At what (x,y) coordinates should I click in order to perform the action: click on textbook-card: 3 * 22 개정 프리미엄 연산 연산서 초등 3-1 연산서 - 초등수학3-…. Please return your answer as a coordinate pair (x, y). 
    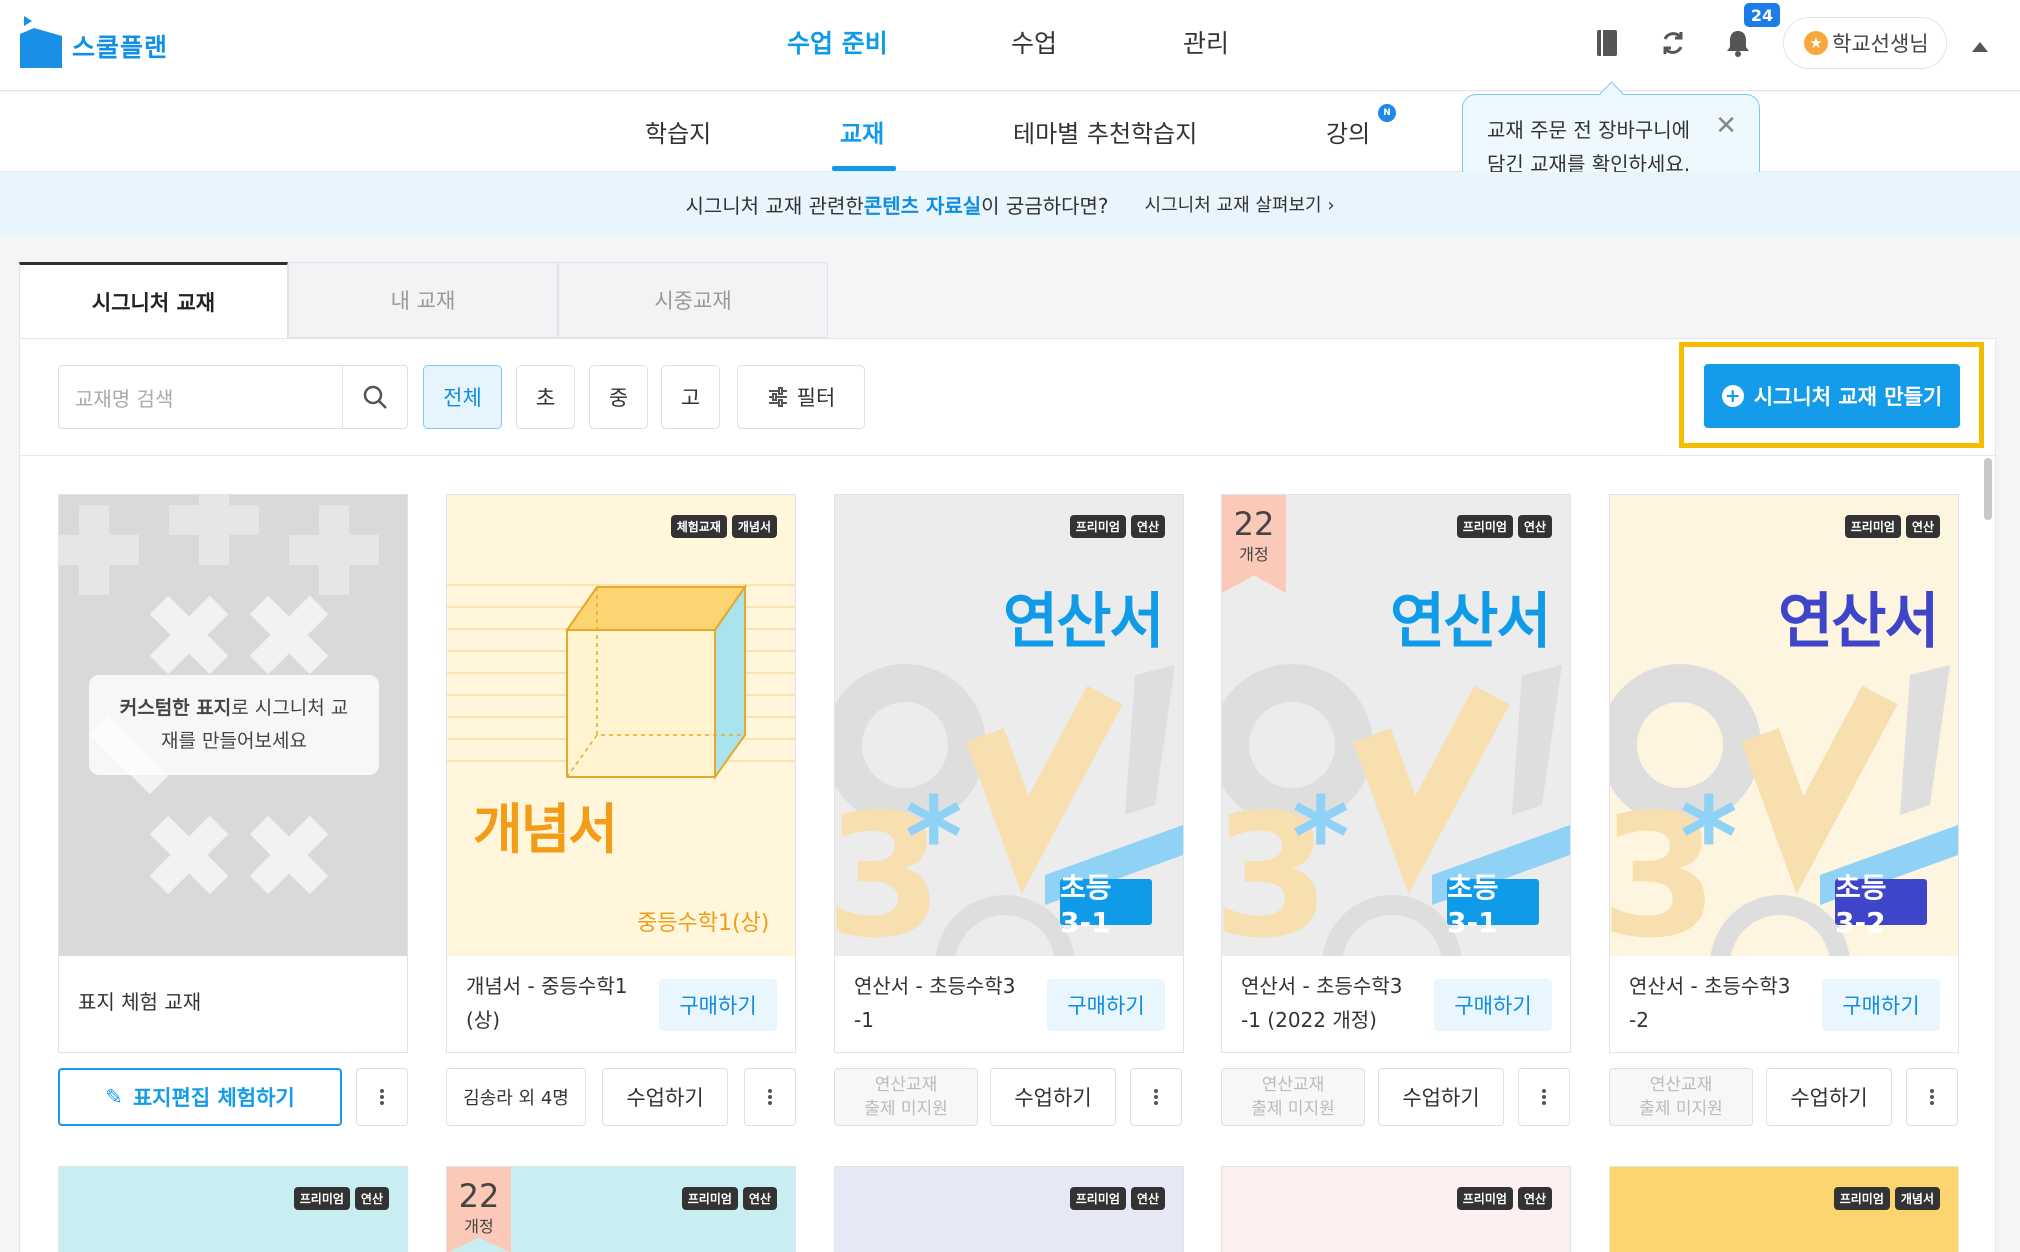
    Looking at the image, I should click on (1396, 773).